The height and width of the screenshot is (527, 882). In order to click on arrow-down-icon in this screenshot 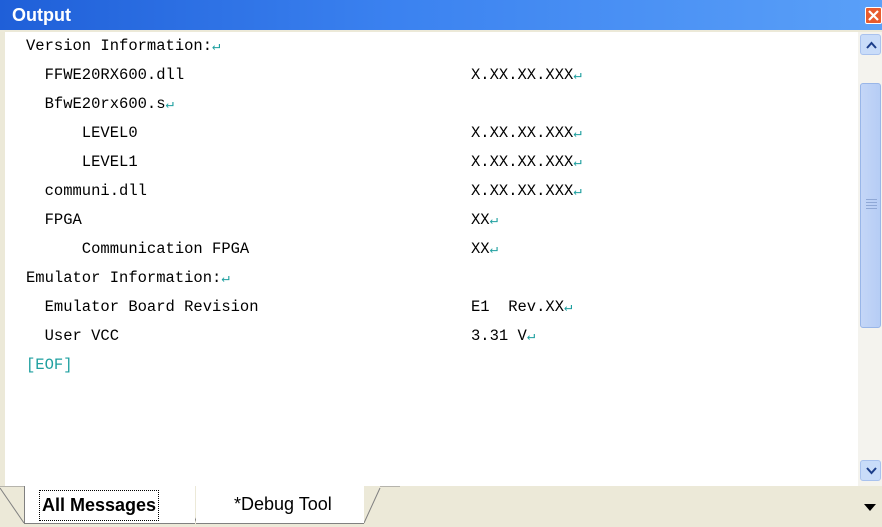, I will do `click(871, 471)`.